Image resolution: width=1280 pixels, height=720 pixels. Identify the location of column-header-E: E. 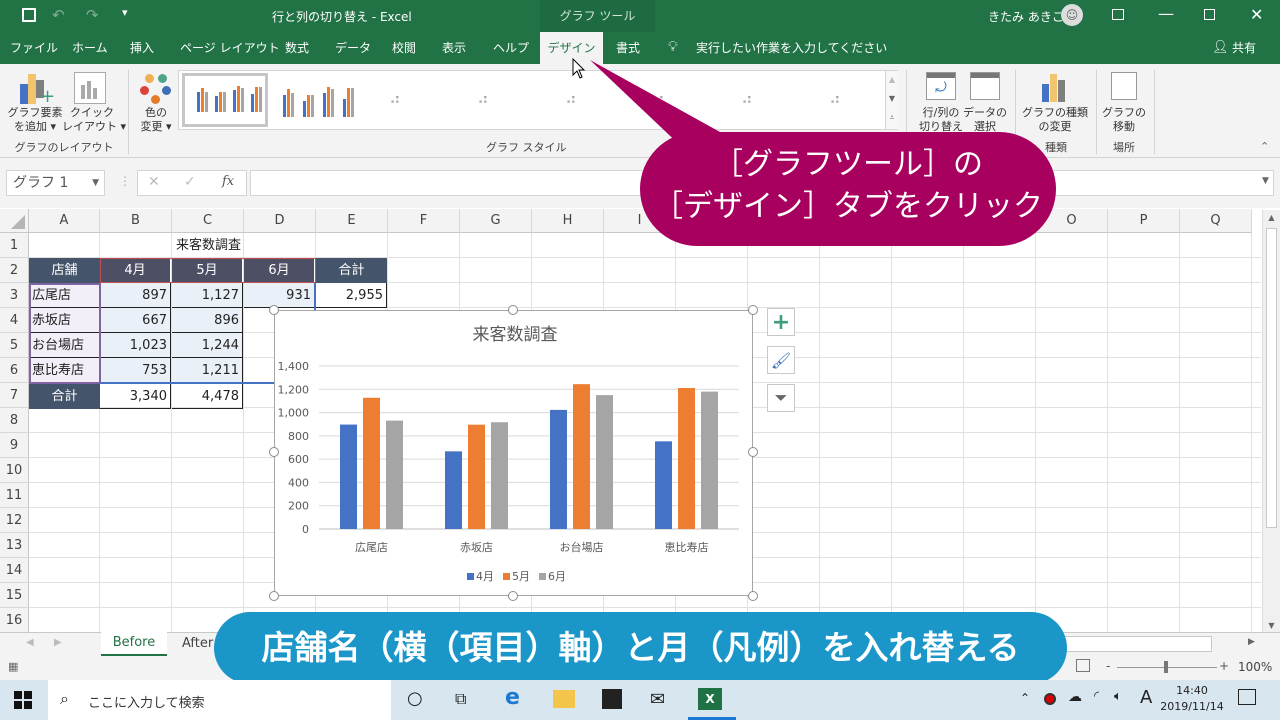
(352, 221).